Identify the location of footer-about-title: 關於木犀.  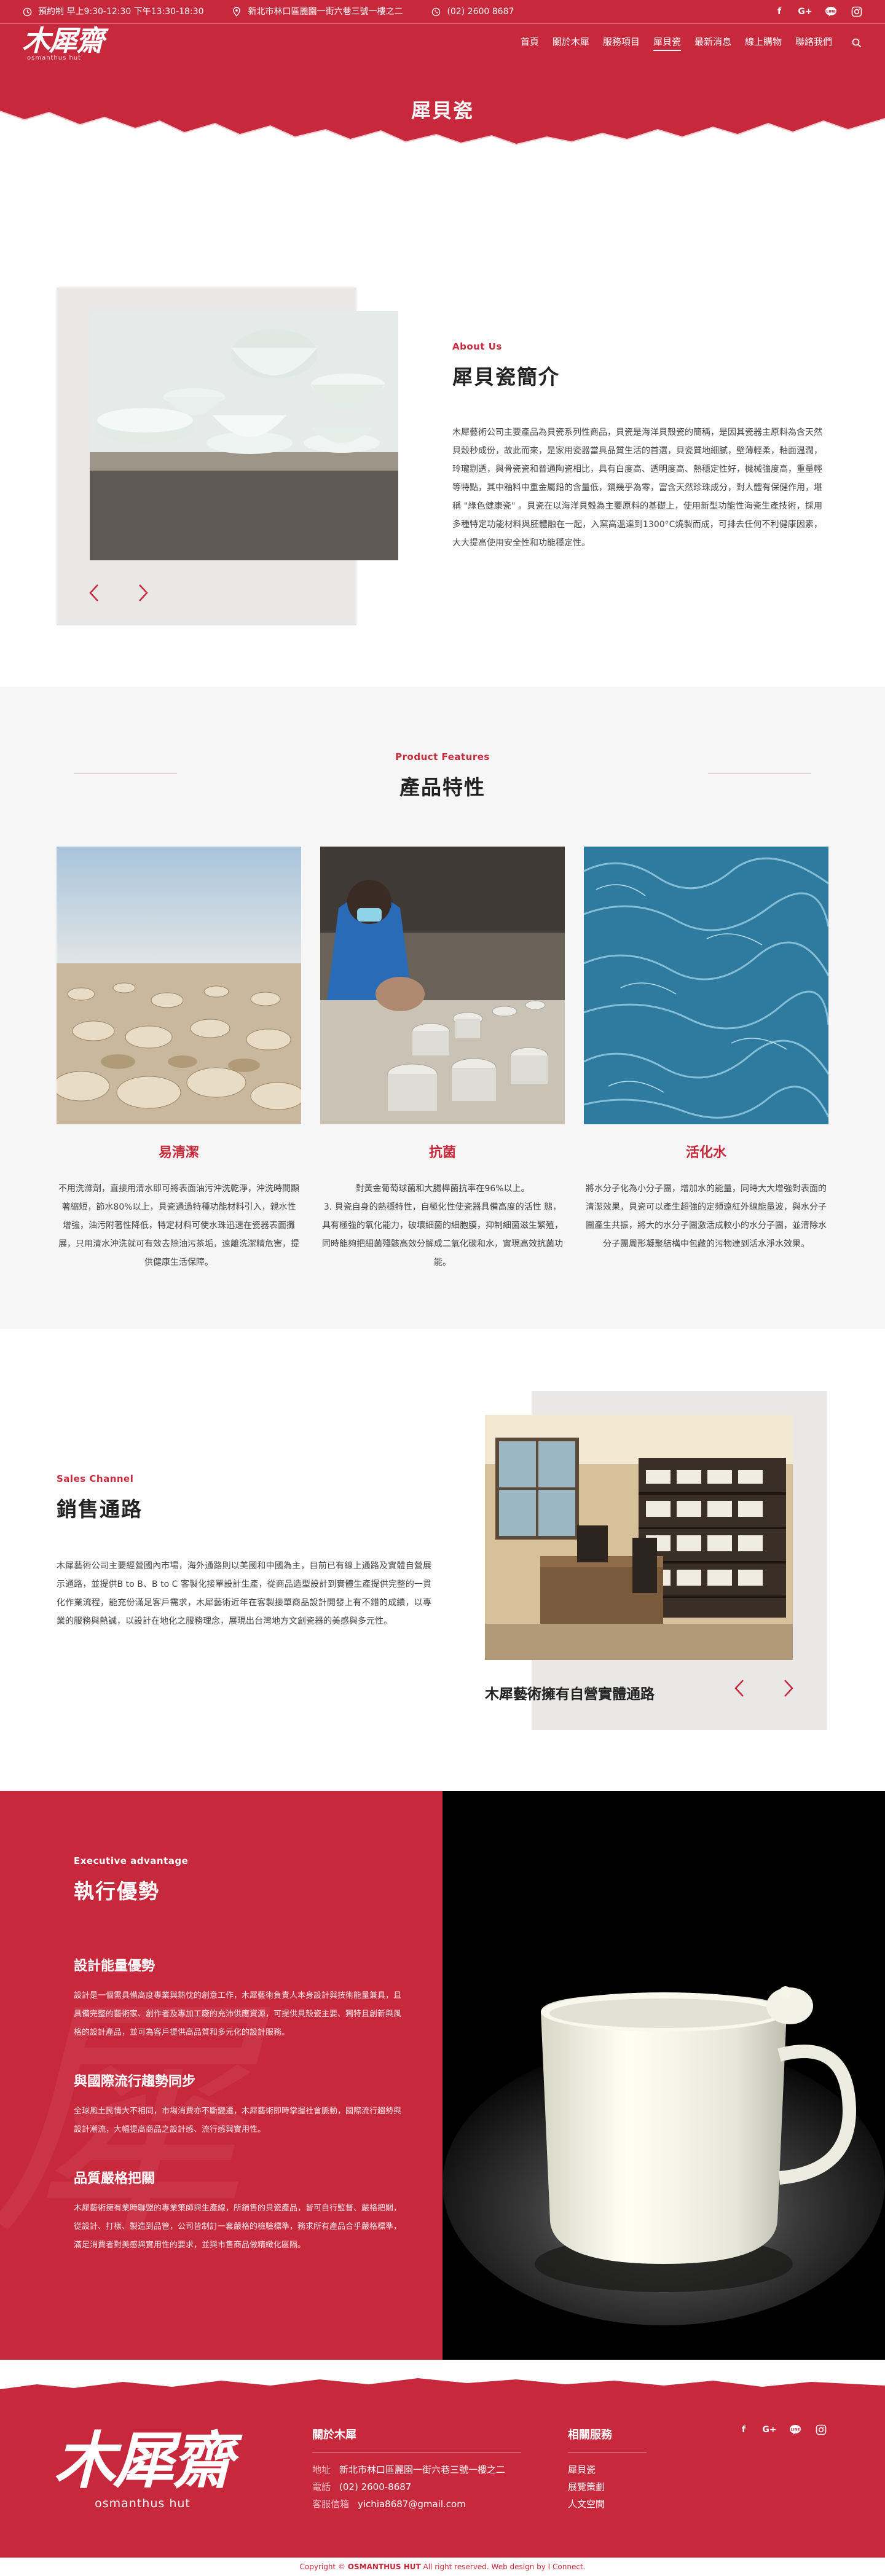
(417, 2439).